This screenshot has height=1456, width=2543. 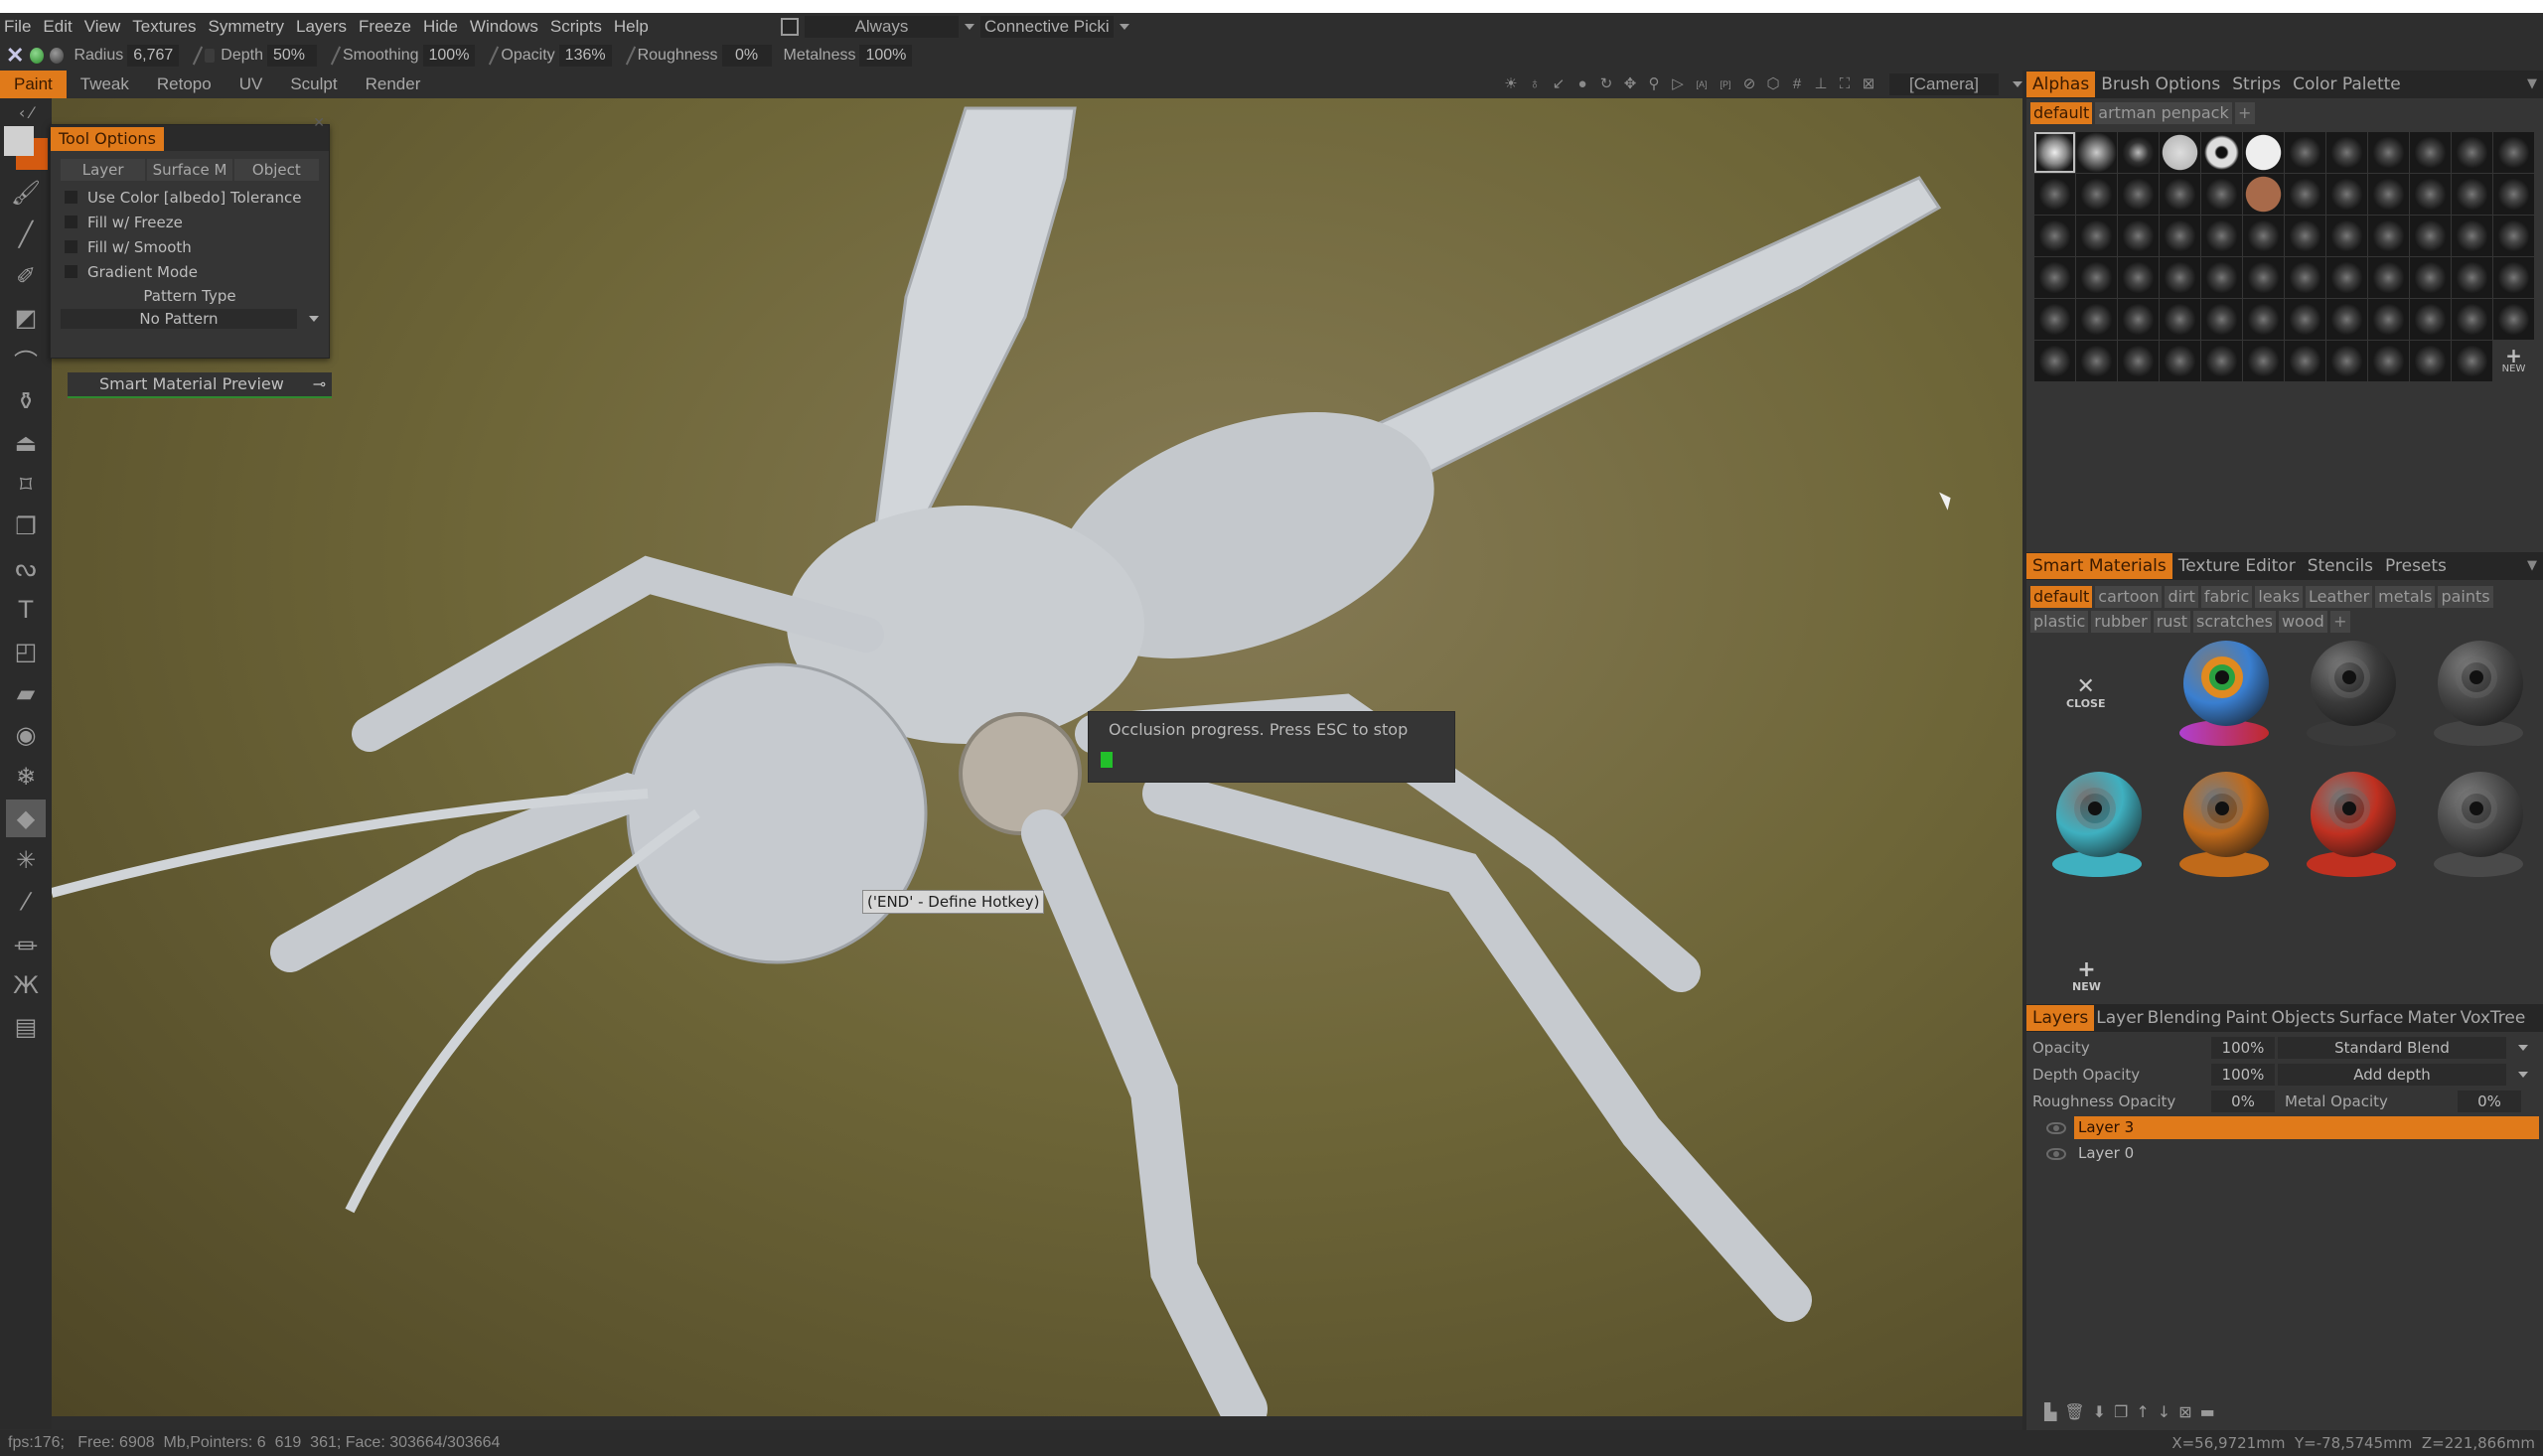 I want to click on menu-freeze: Freeze, so click(x=385, y=27).